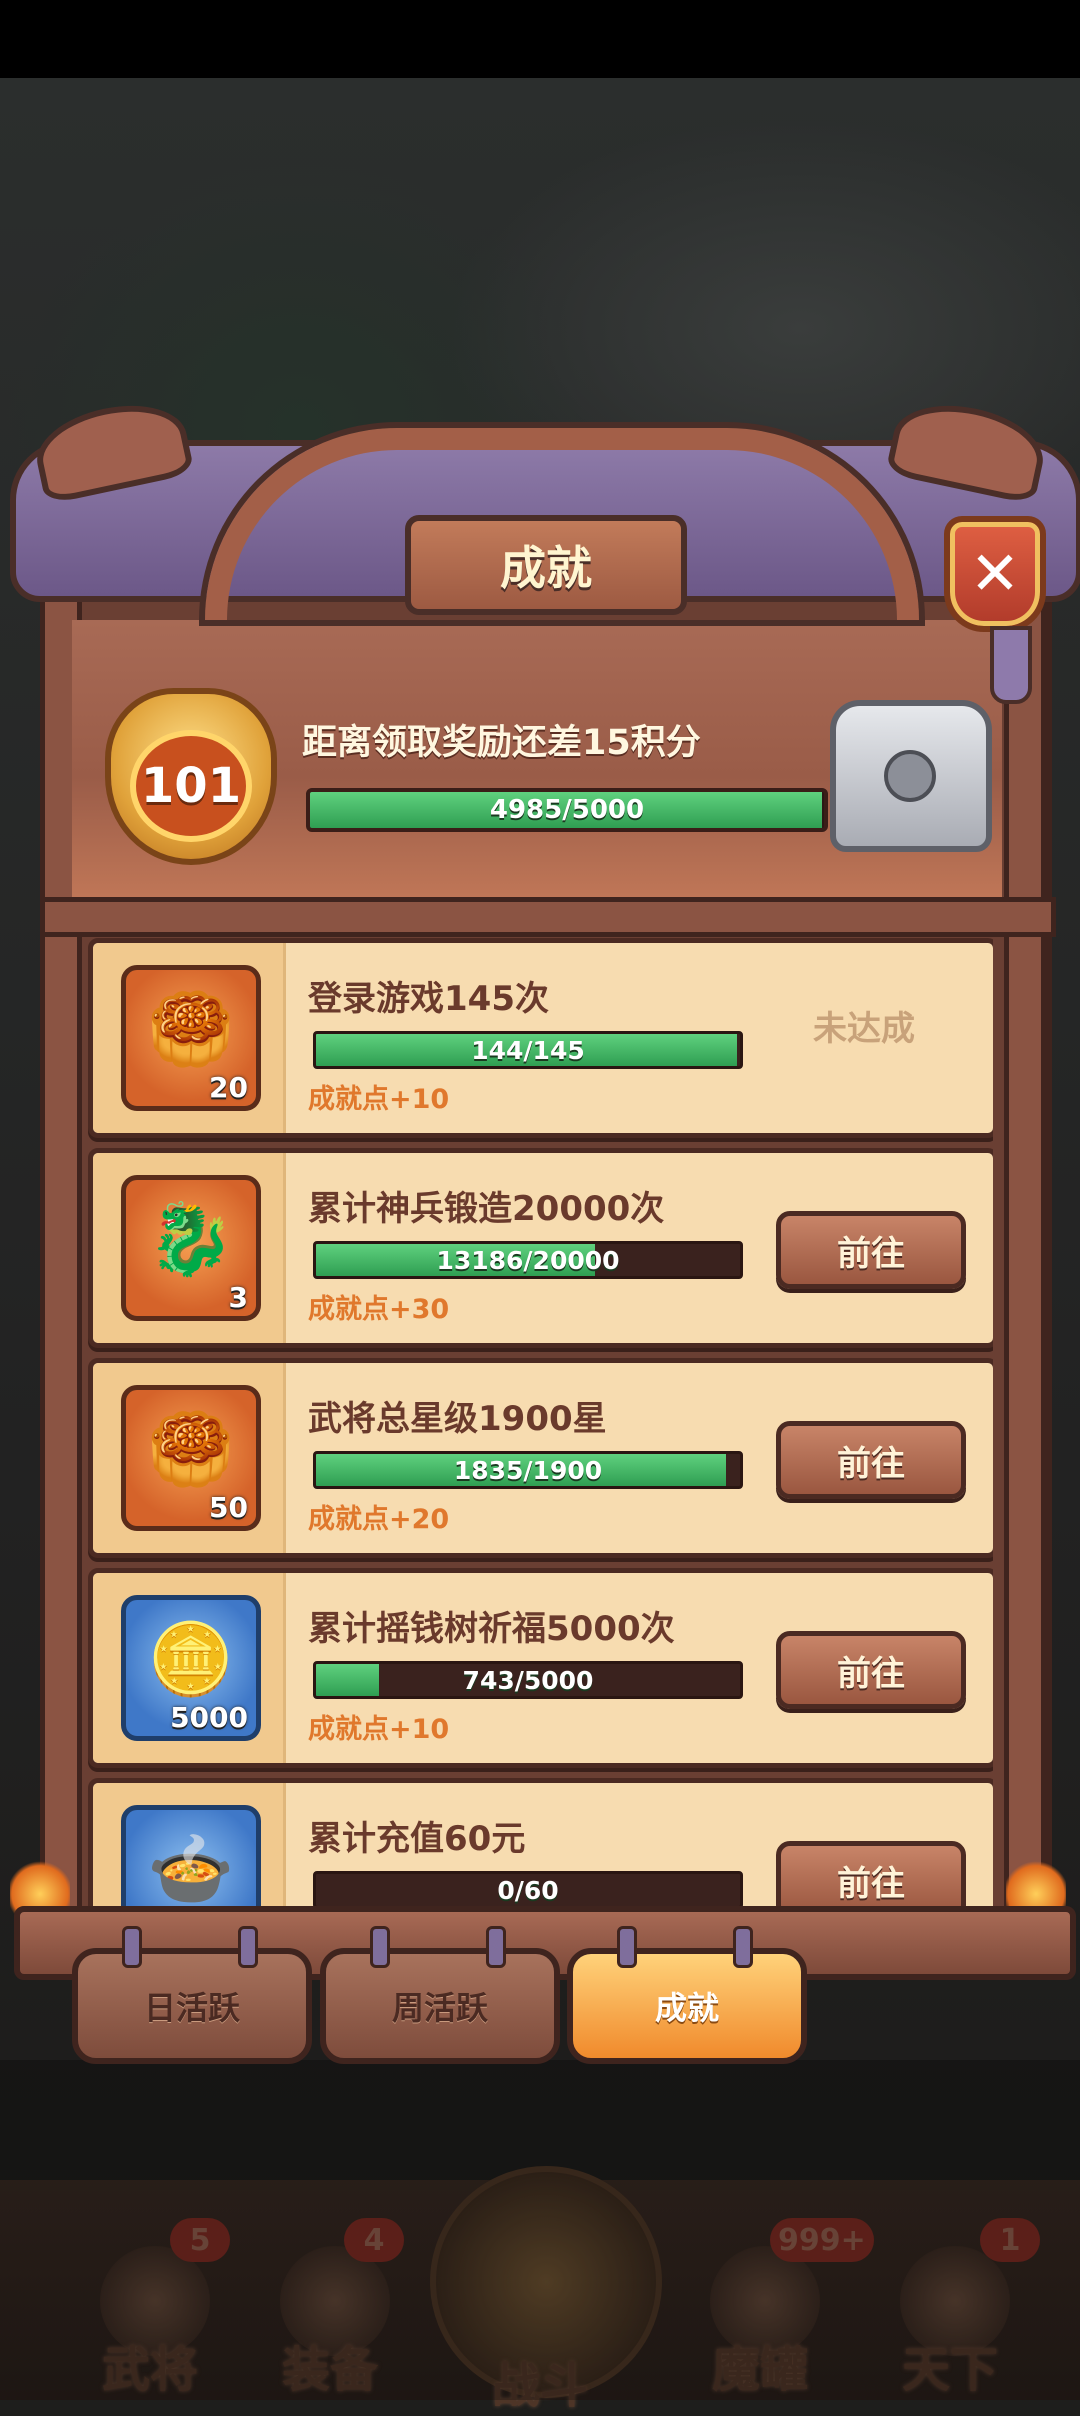 This screenshot has height=2416, width=1080. I want to click on achievement-progress-bar: 13186/20000, so click(528, 1260).